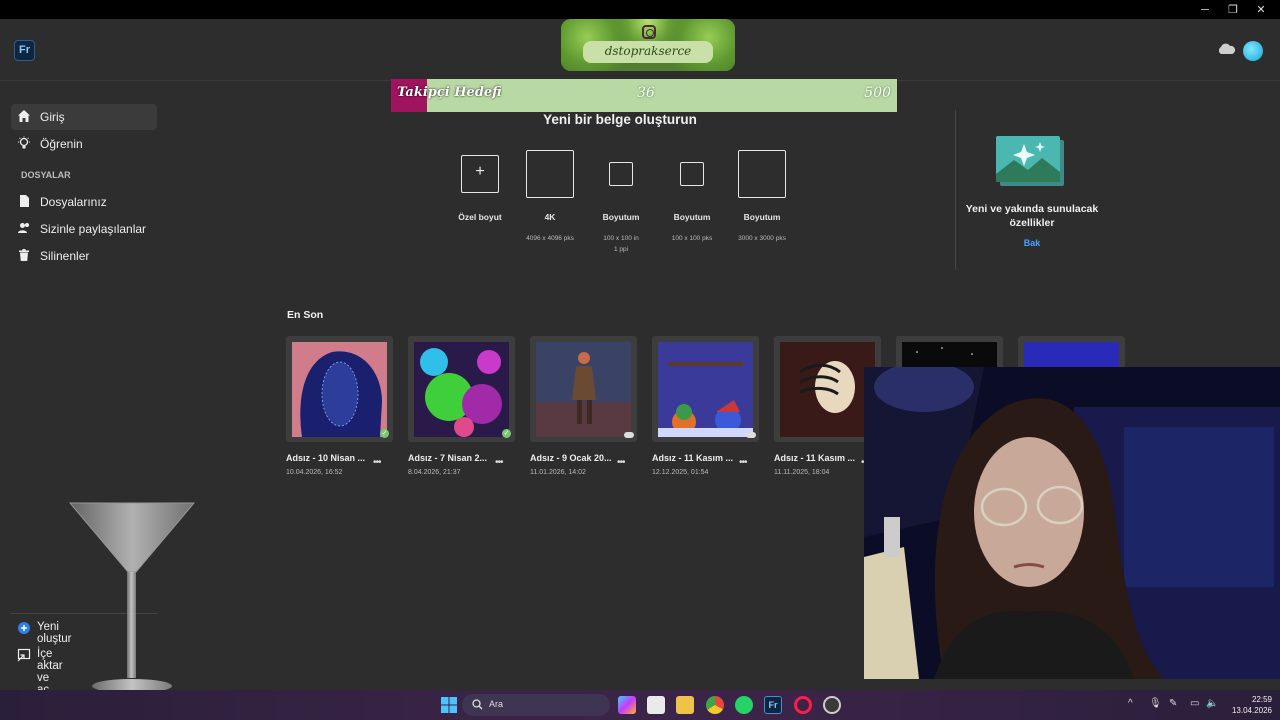 This screenshot has width=1280, height=720. What do you see at coordinates (84, 202) in the screenshot?
I see `sidebar-item-your-files: Dosyalarınız` at bounding box center [84, 202].